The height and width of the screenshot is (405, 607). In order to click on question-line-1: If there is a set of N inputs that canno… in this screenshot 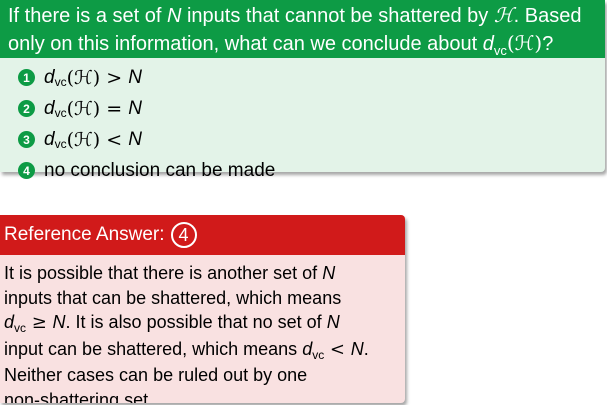, I will do `click(295, 15)`.